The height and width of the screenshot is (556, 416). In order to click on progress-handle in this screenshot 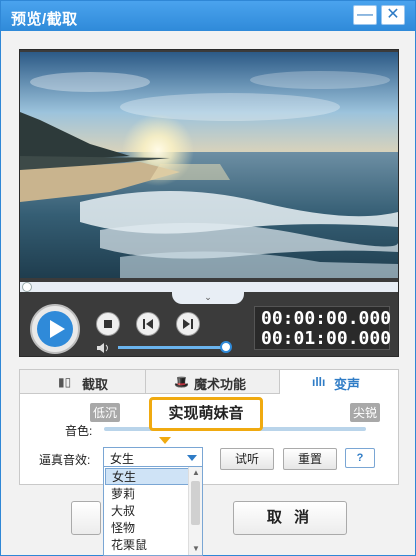, I will do `click(27, 287)`.